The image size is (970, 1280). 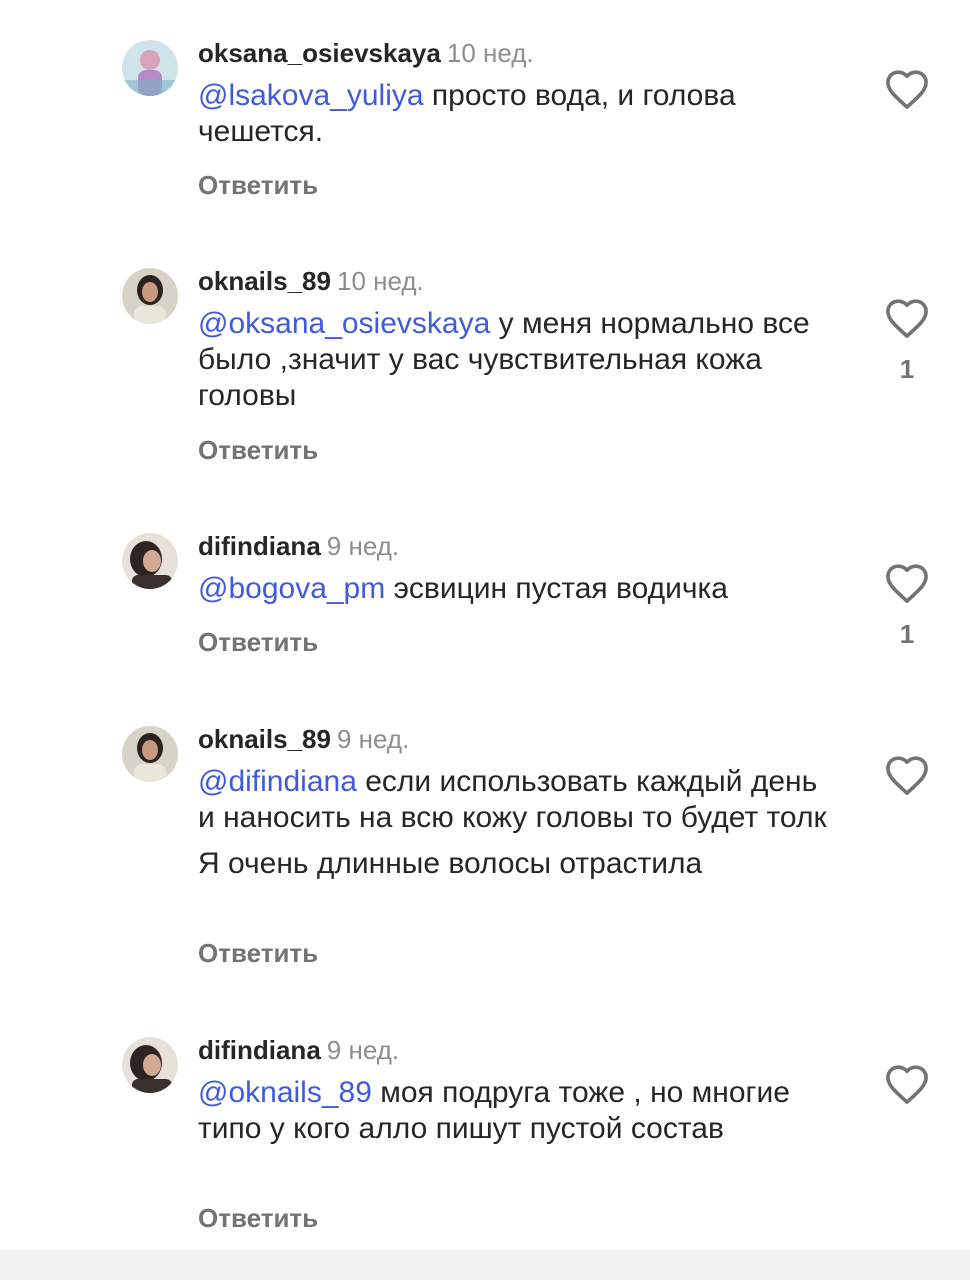 I want to click on mention-link: @lsakova_yuliya, so click(x=311, y=95).